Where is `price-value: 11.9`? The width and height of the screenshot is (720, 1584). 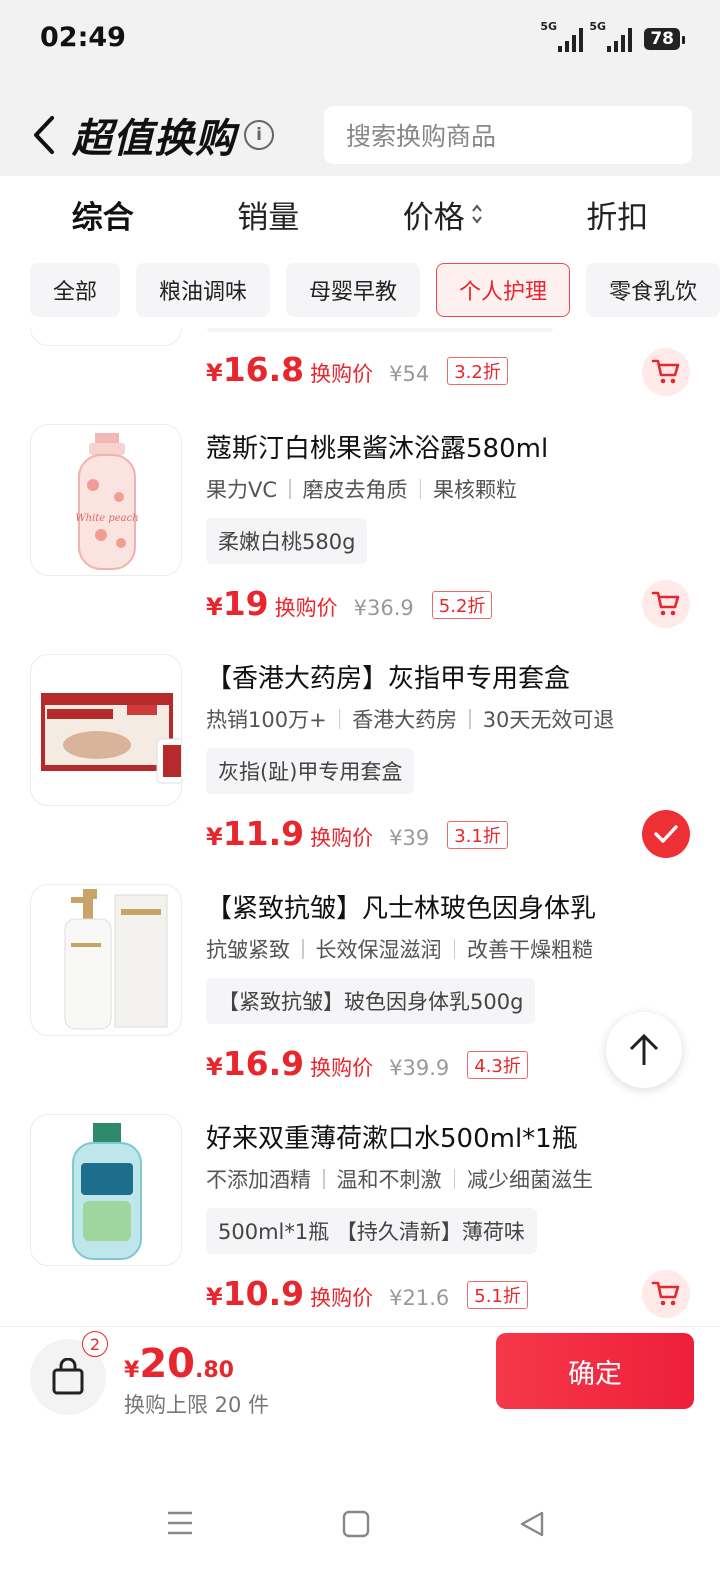
price-value: 11.9 is located at coordinates (263, 833).